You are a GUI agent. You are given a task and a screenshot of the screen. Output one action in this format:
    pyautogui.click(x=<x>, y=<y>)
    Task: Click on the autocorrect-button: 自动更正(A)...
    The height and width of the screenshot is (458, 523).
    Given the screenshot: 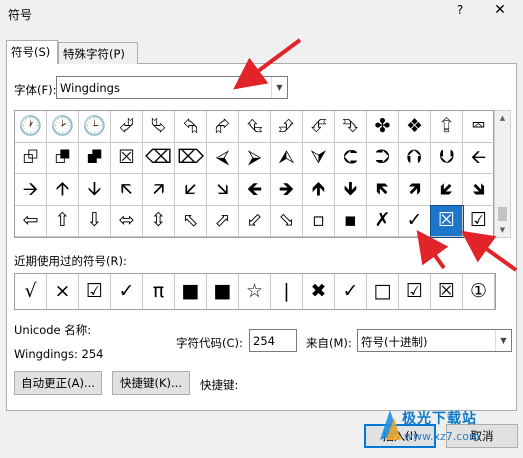 What is the action you would take?
    pyautogui.click(x=58, y=383)
    